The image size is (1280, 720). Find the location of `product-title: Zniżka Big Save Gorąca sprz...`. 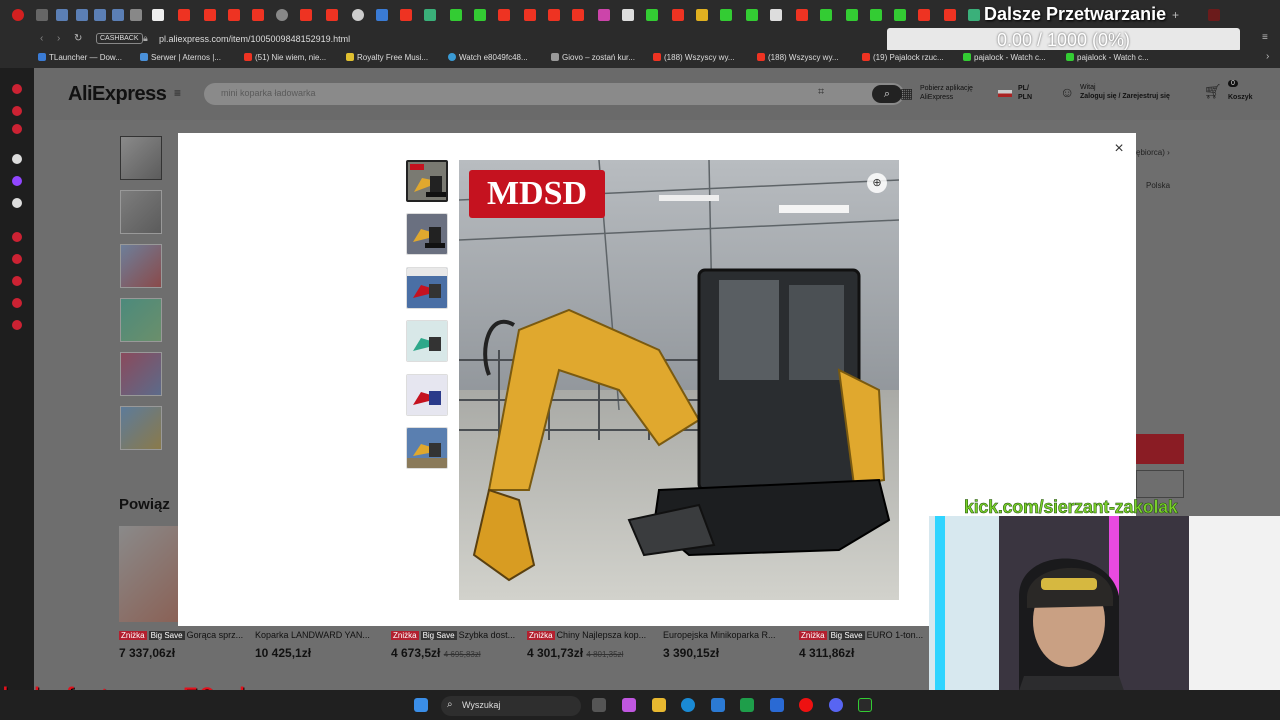

product-title: Zniżka Big Save Gorąca sprz... is located at coordinates (181, 635).